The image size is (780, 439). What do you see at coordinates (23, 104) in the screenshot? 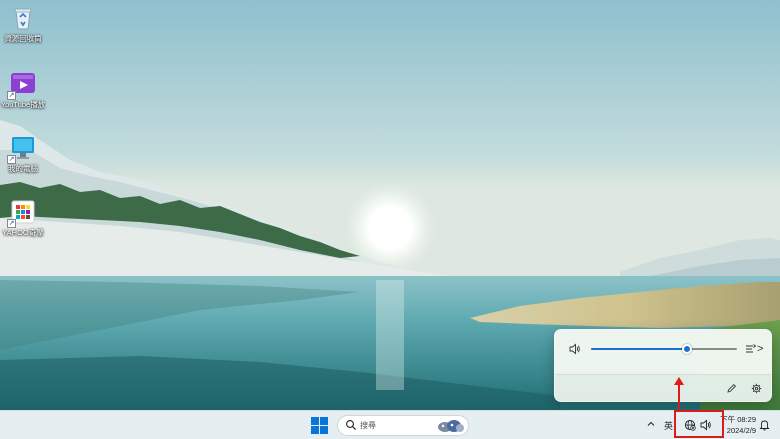
I see `desktop-icon-label: YouTube播放` at bounding box center [23, 104].